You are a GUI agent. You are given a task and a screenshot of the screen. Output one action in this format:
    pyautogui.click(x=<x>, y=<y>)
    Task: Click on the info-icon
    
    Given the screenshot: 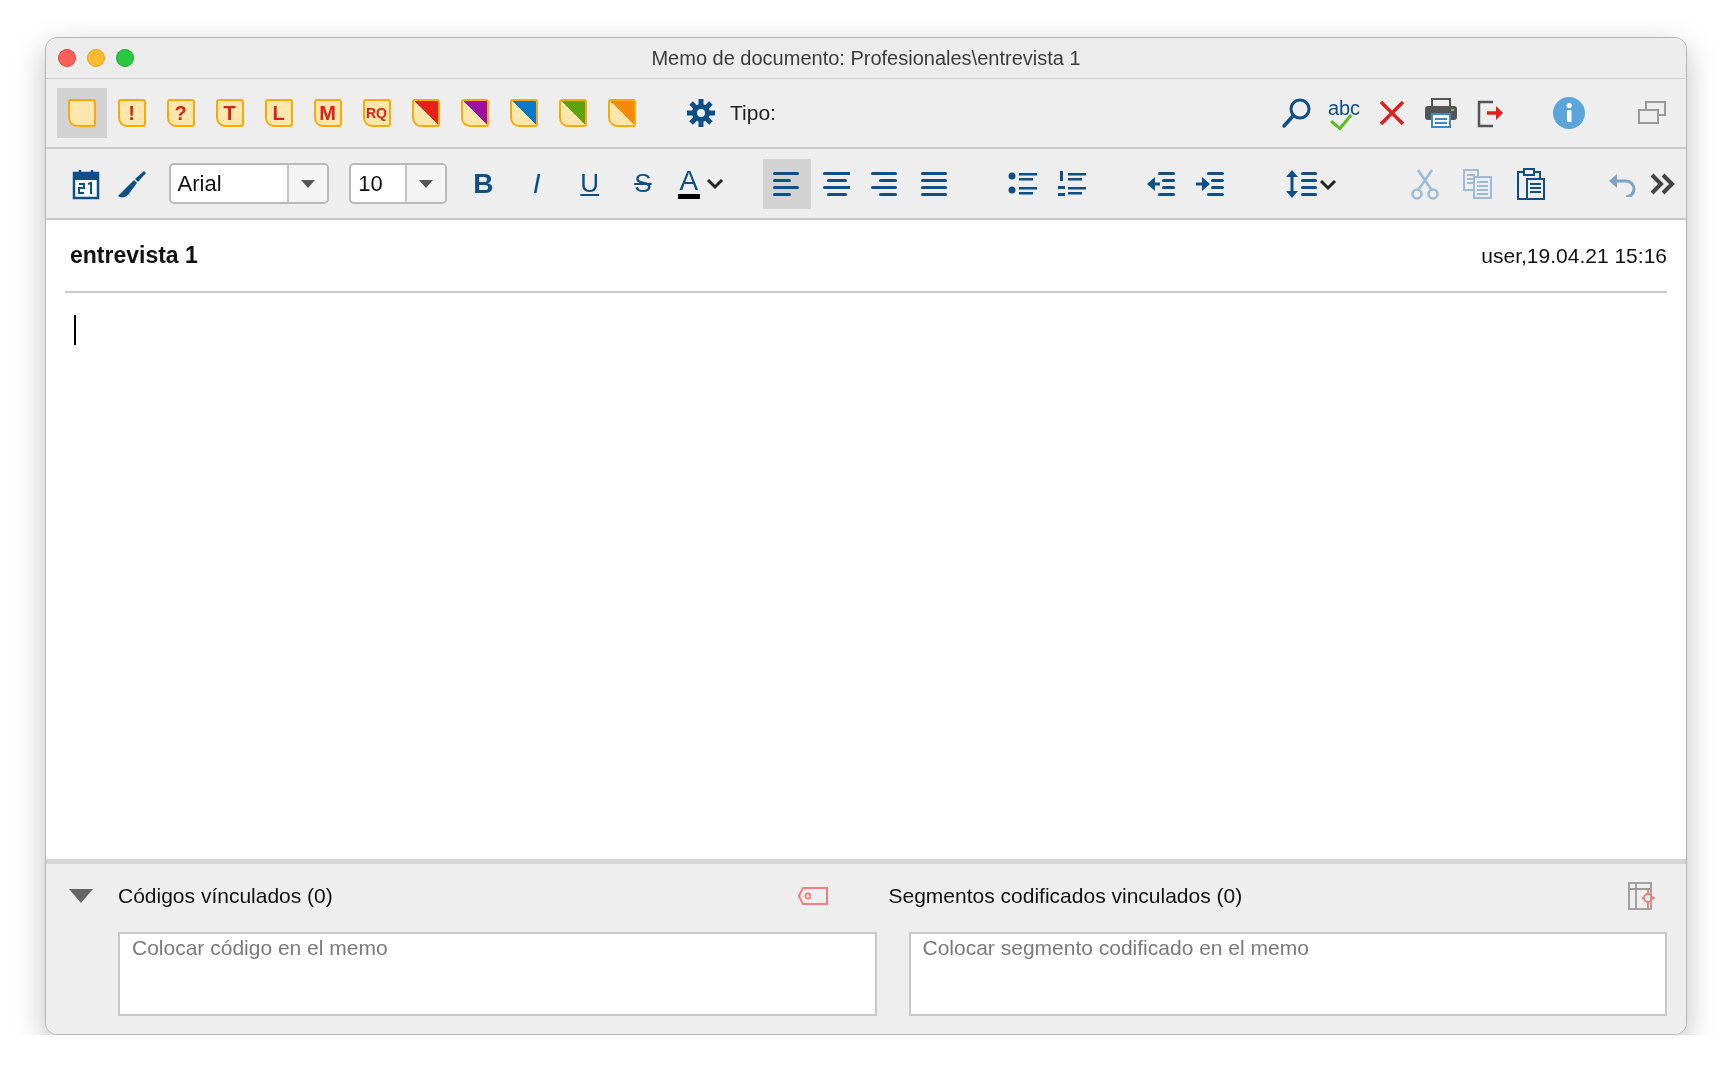 What is the action you would take?
    pyautogui.click(x=1568, y=113)
    